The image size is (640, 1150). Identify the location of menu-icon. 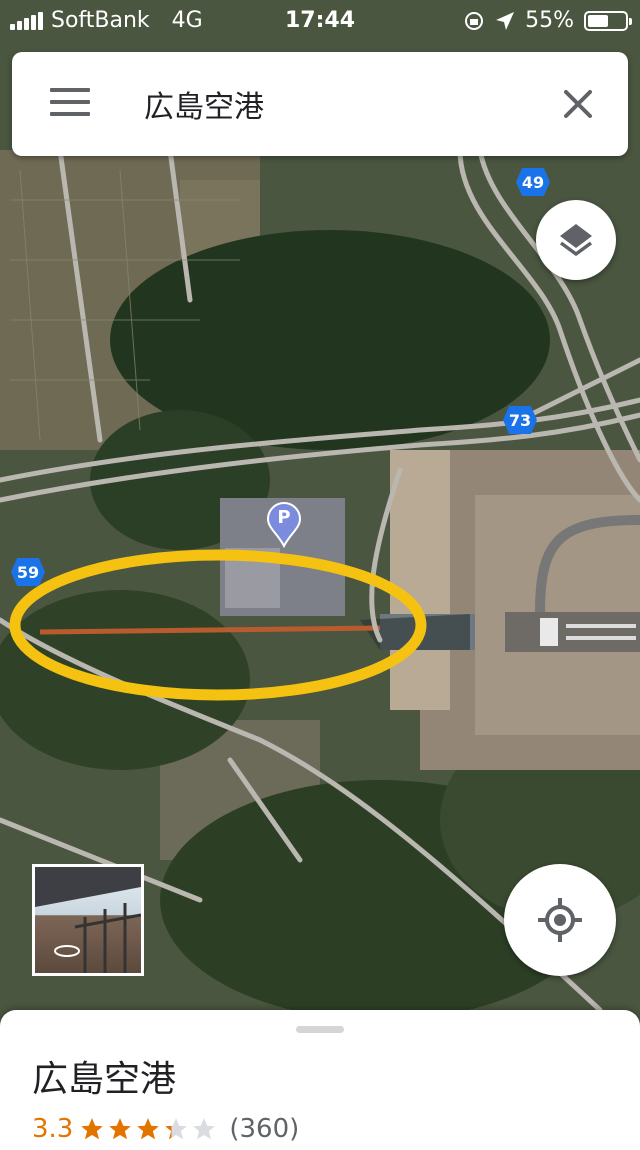
(70, 102).